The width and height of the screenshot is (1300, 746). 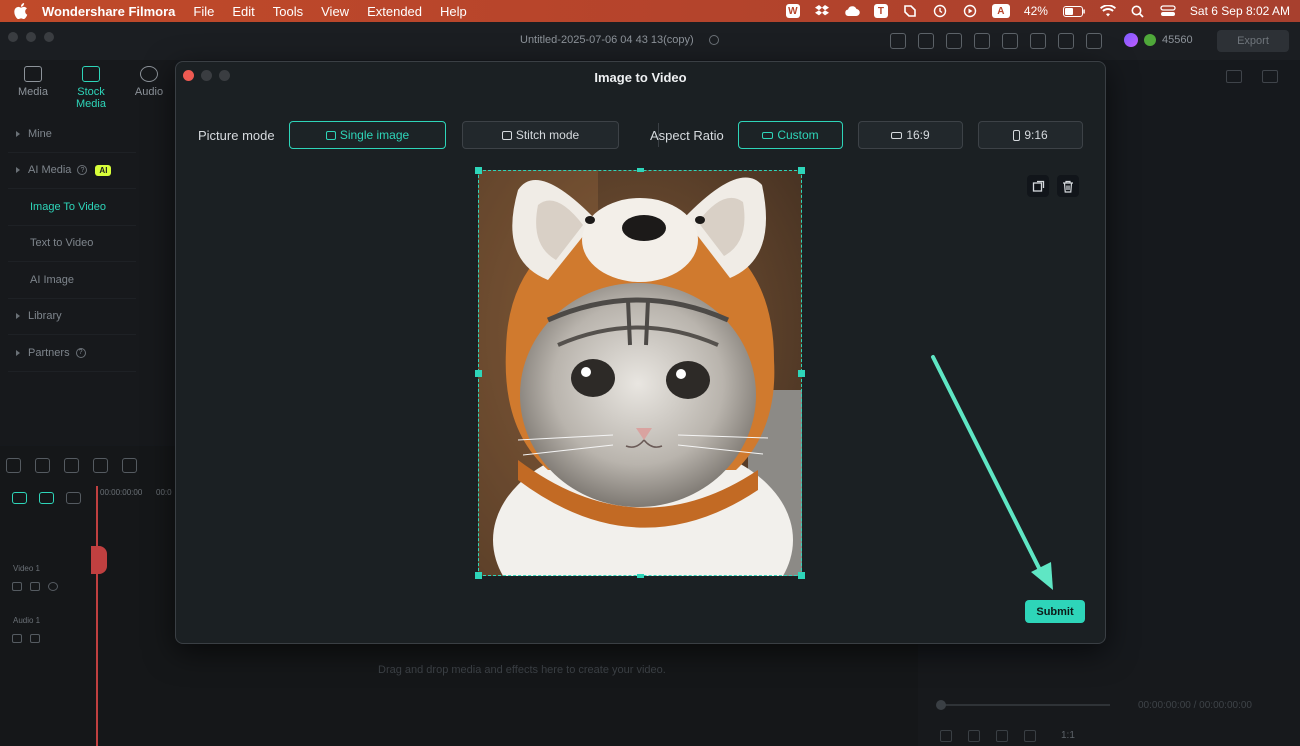 I want to click on aspect-custom-button: Custom, so click(x=790, y=135).